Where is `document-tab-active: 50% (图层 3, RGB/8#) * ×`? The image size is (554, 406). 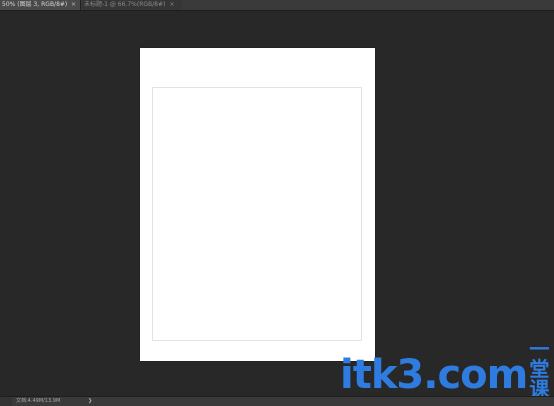
document-tab-active: 50% (图层 3, RGB/8#) * × is located at coordinates (40, 5).